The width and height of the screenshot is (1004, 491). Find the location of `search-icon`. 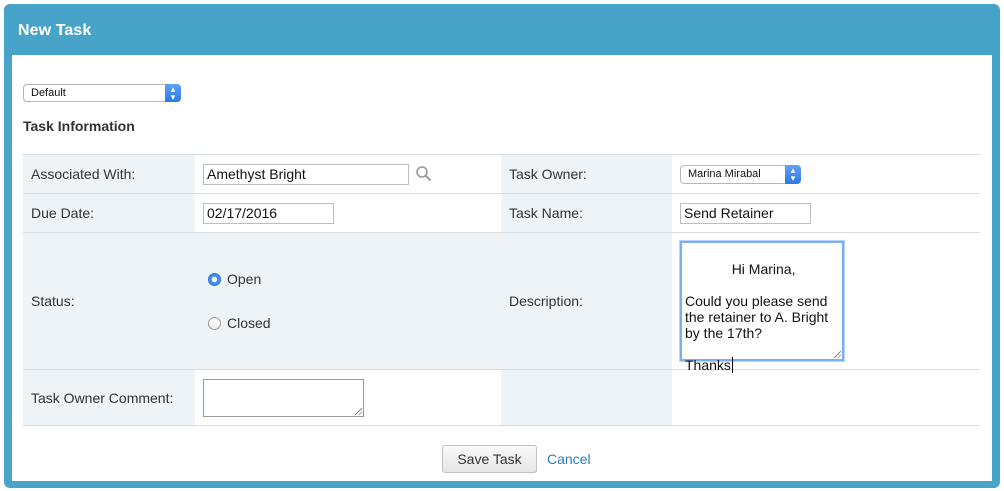

search-icon is located at coordinates (424, 174).